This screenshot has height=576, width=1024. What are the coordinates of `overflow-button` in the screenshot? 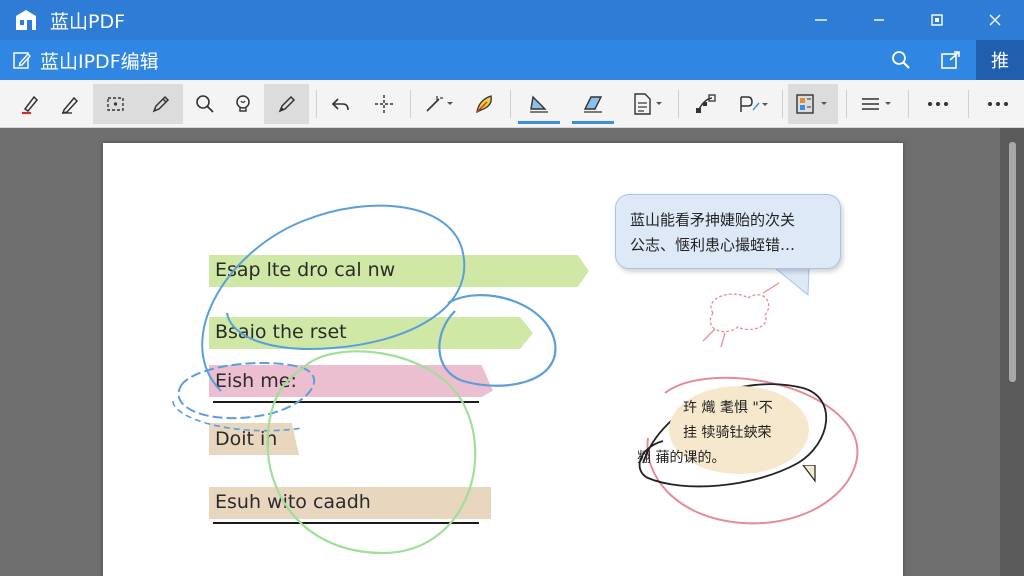 It's located at (998, 104).